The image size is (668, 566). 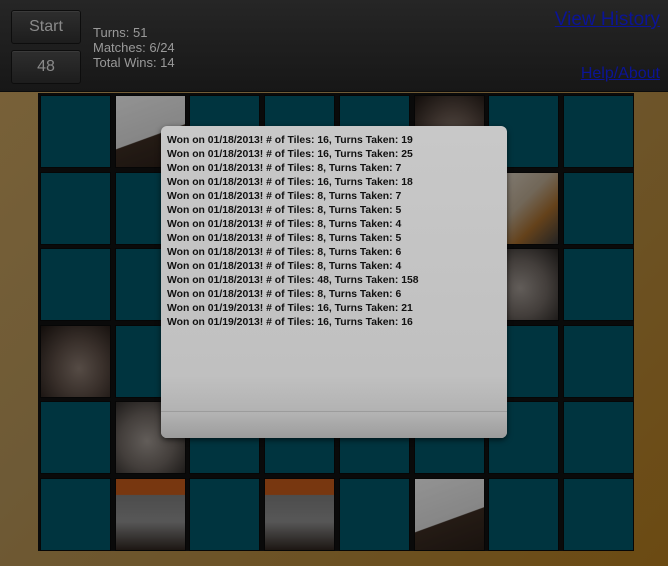 I want to click on help-about-link: Help/About, so click(x=620, y=74).